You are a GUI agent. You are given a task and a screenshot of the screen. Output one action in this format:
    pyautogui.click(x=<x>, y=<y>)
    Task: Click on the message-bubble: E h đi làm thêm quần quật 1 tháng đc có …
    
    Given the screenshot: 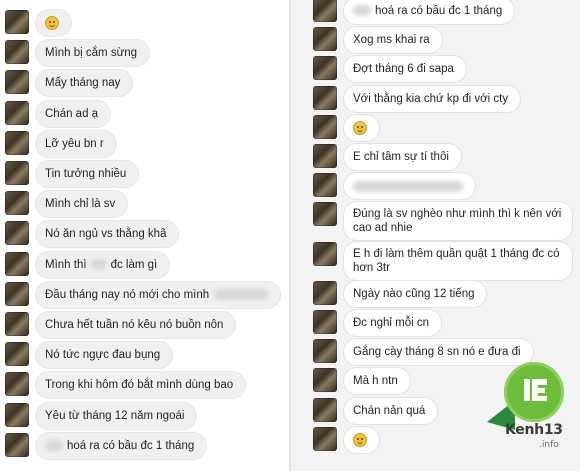 What is the action you would take?
    pyautogui.click(x=458, y=260)
    